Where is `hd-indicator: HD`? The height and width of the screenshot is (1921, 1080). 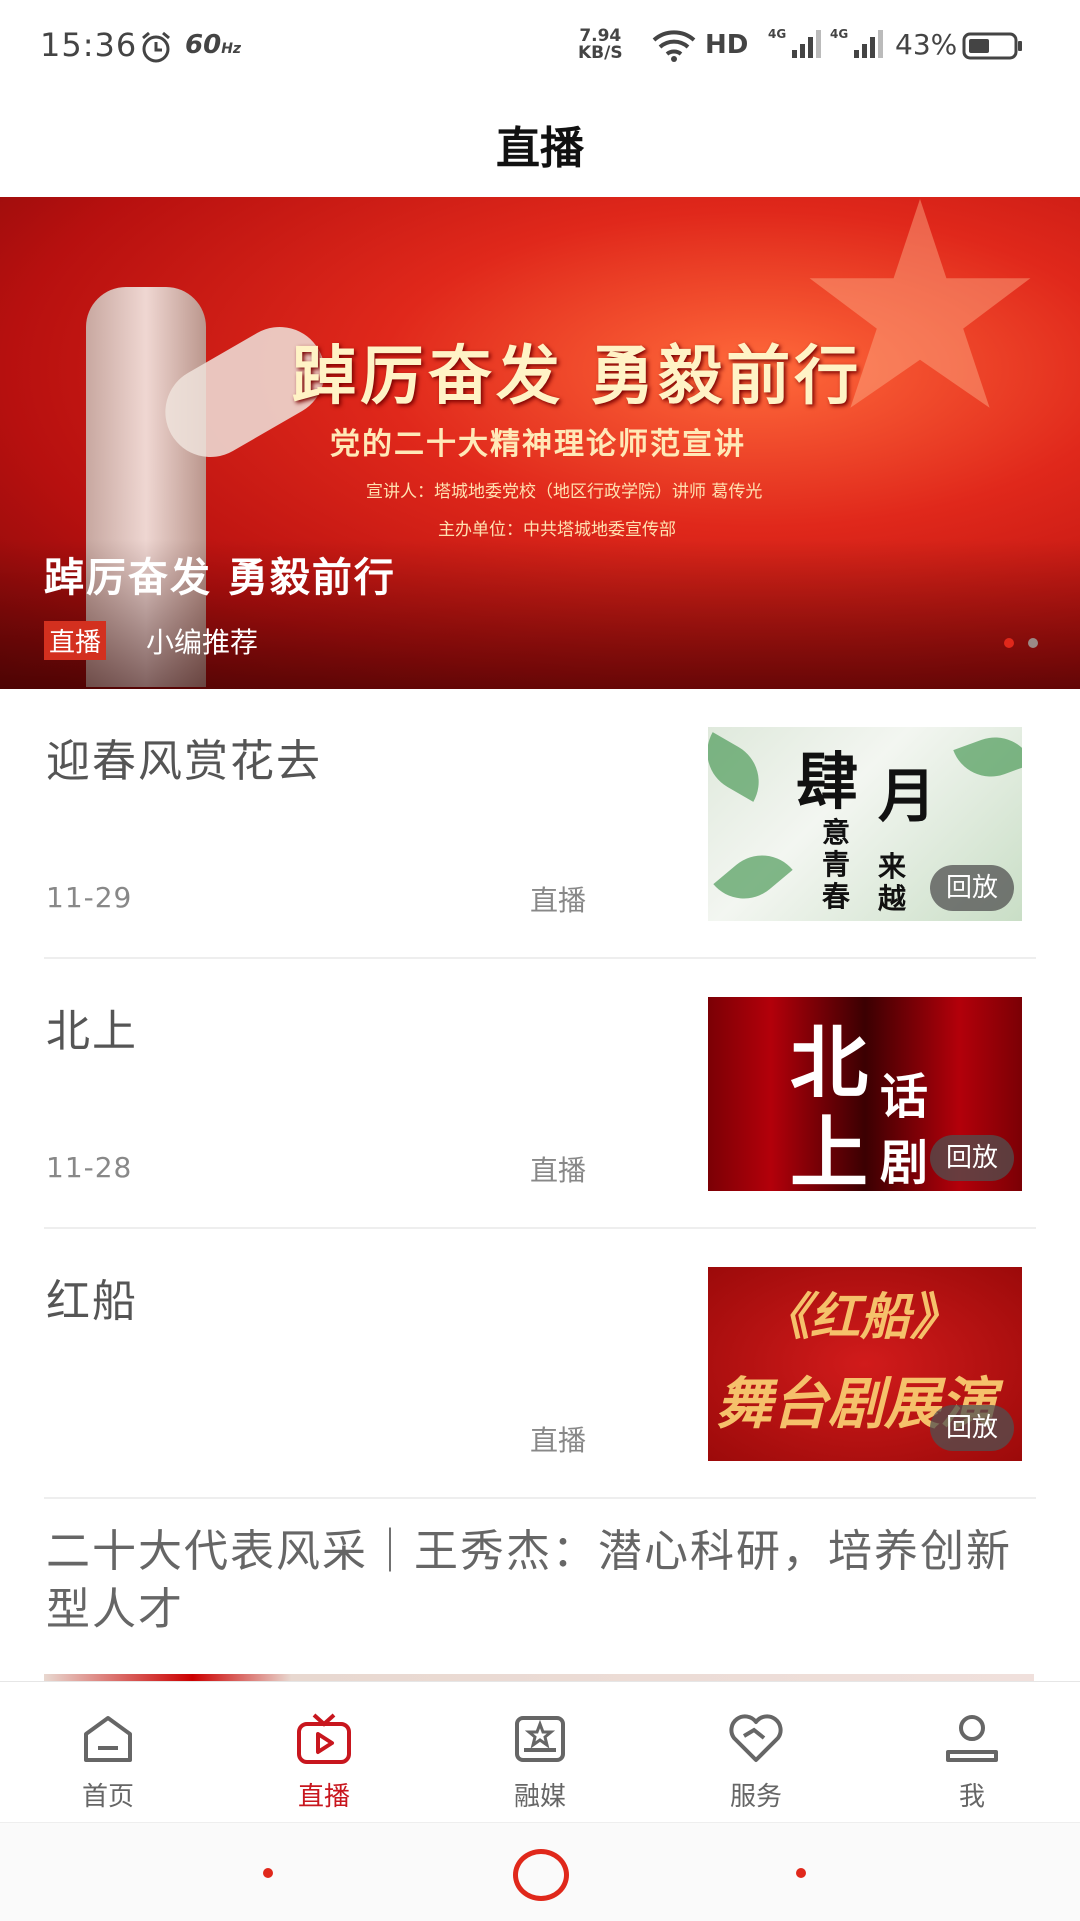
hd-indicator: HD is located at coordinates (727, 45).